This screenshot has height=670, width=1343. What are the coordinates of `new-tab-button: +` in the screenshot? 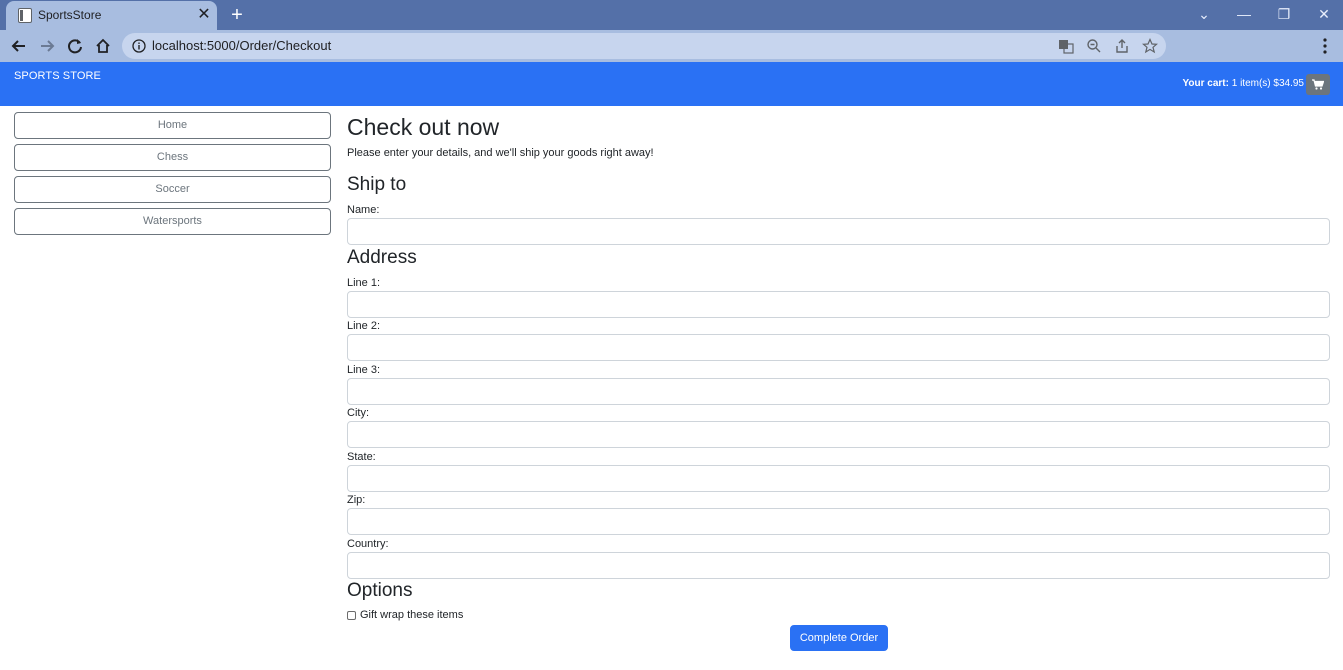 It's located at (237, 15).